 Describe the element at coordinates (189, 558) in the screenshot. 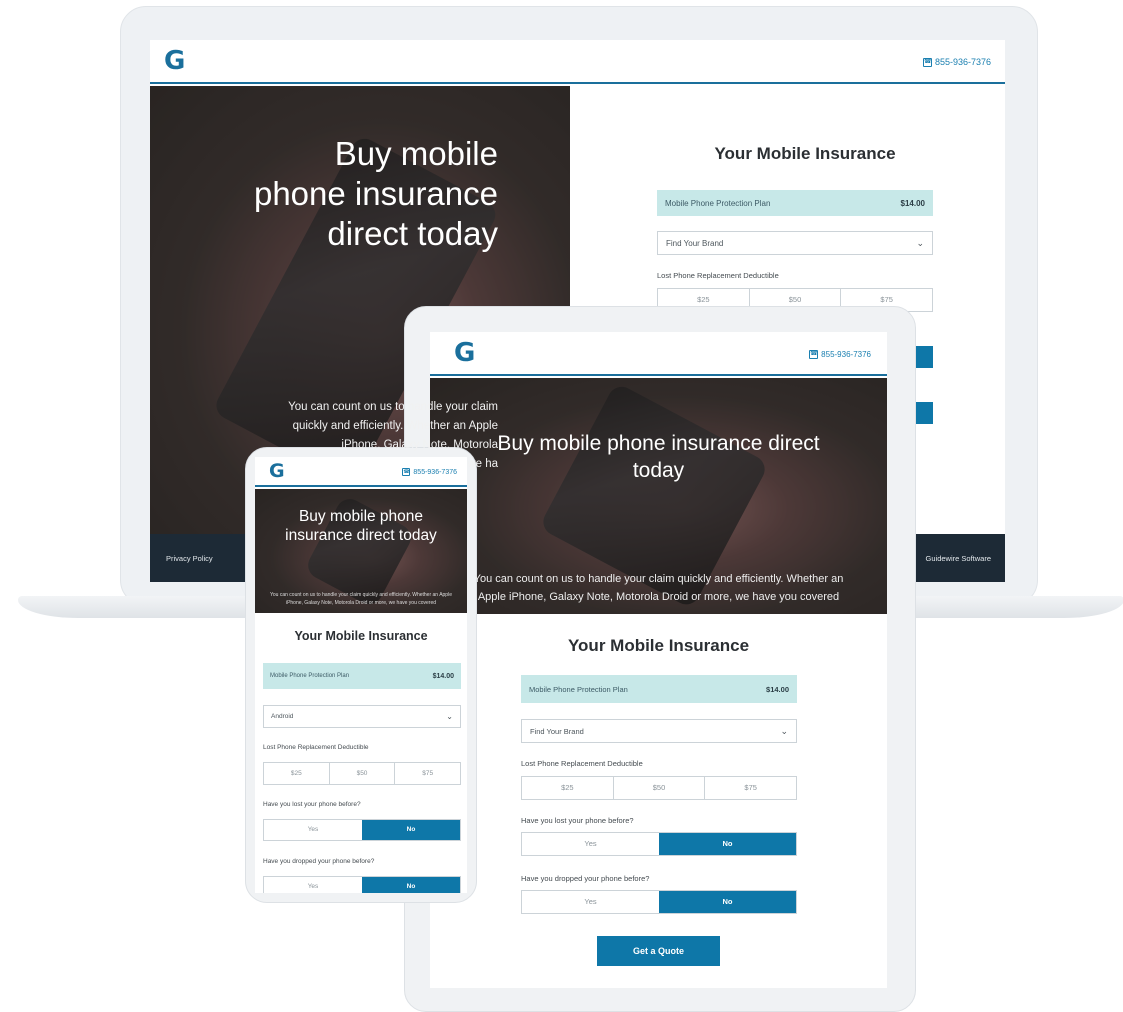

I see `privacy-link: Privacy Policy` at that location.